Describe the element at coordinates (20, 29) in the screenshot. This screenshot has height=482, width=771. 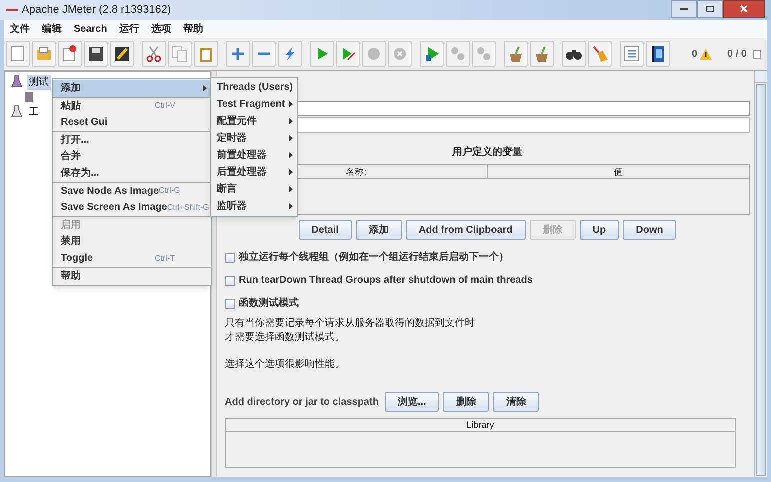
I see `menu-item: 文件` at that location.